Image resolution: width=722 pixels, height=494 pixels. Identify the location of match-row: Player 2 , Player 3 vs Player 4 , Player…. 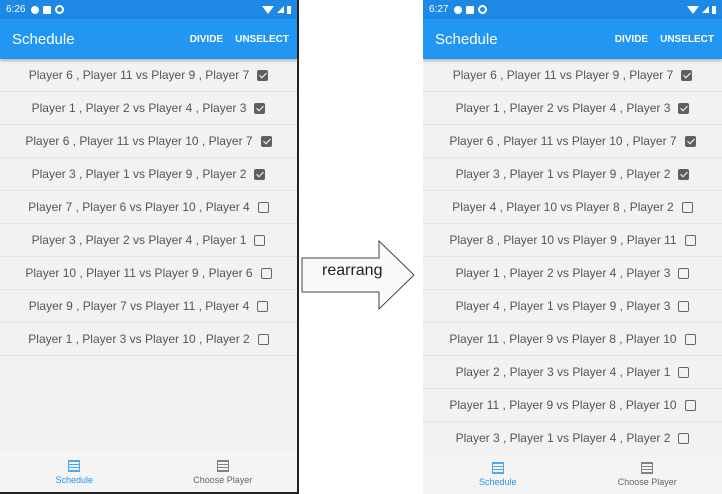
(572, 372).